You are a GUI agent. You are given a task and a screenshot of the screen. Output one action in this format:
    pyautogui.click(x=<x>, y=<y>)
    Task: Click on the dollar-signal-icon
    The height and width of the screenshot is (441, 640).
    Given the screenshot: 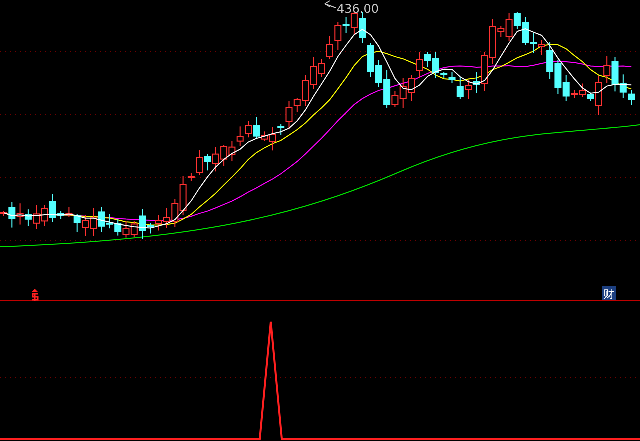 What is the action you would take?
    pyautogui.click(x=35, y=295)
    